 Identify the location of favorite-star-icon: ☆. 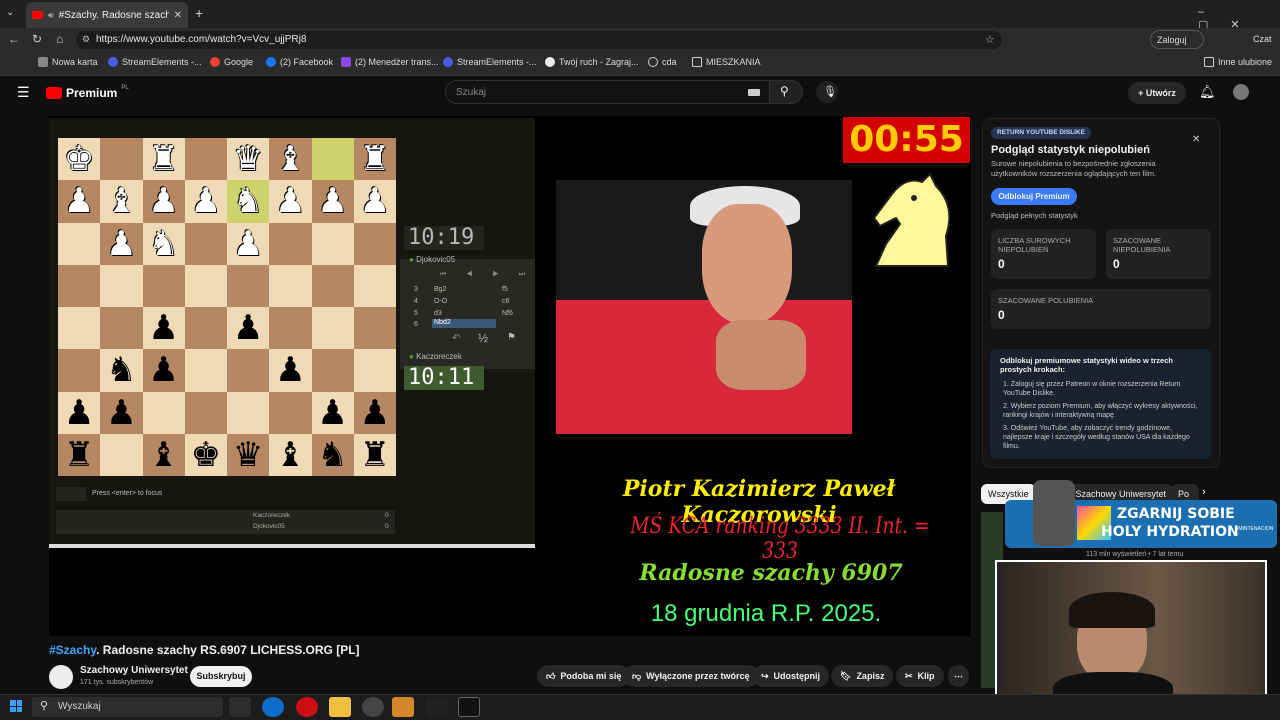
(990, 39).